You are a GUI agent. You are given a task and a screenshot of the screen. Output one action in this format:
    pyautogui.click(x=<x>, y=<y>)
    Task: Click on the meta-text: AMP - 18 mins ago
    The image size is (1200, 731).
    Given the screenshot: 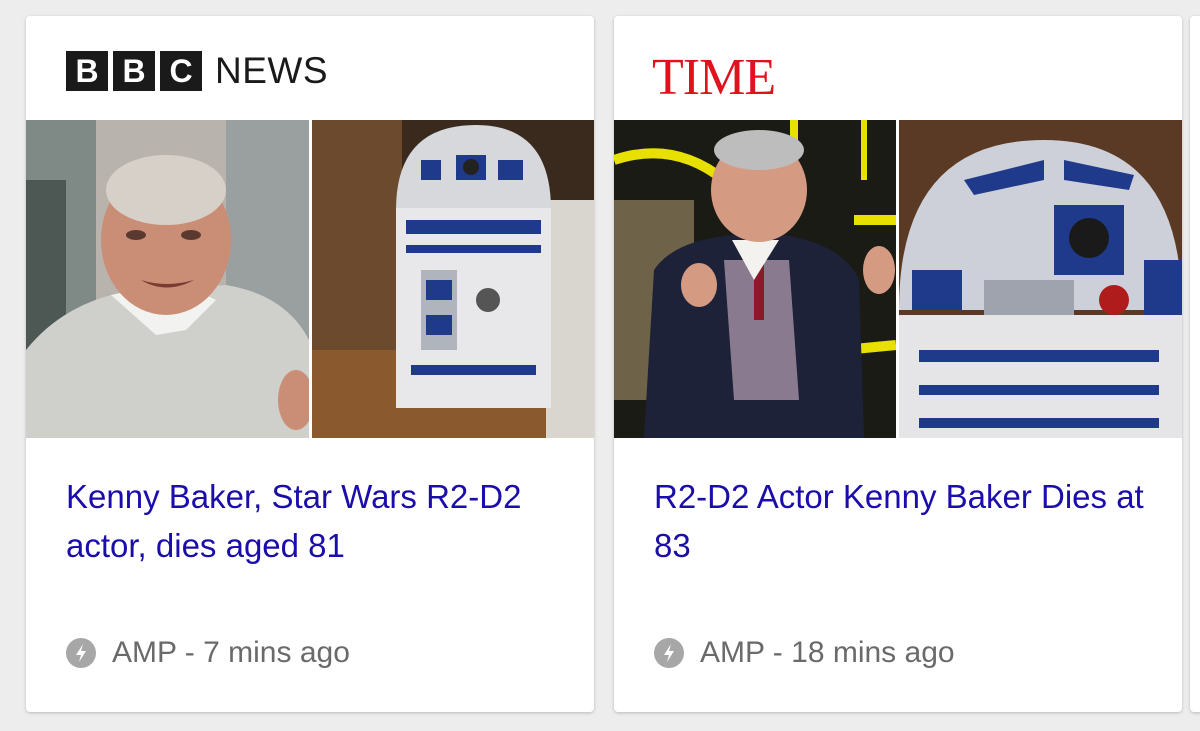 What is the action you would take?
    pyautogui.click(x=827, y=652)
    